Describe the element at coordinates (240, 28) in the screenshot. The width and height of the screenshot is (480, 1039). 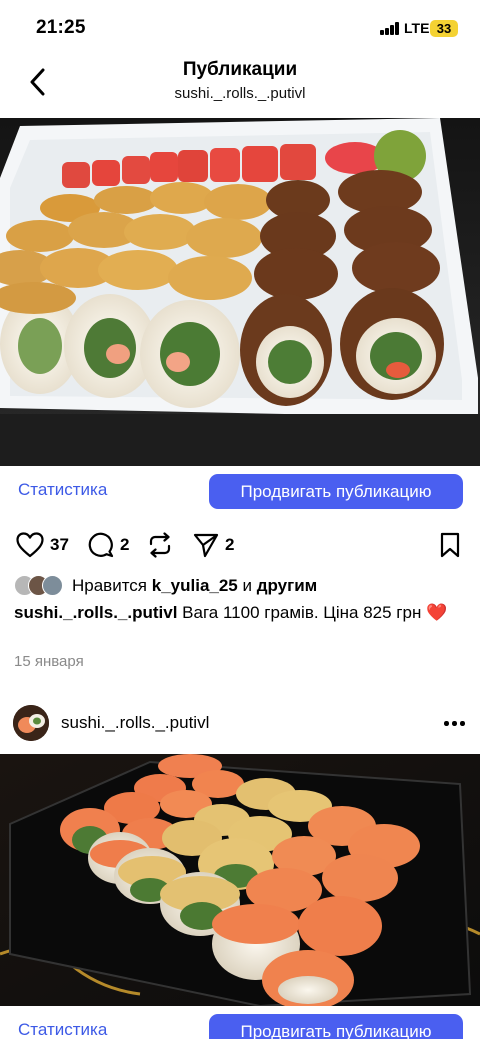
I see `status-bar: 21:25 LTE 33` at that location.